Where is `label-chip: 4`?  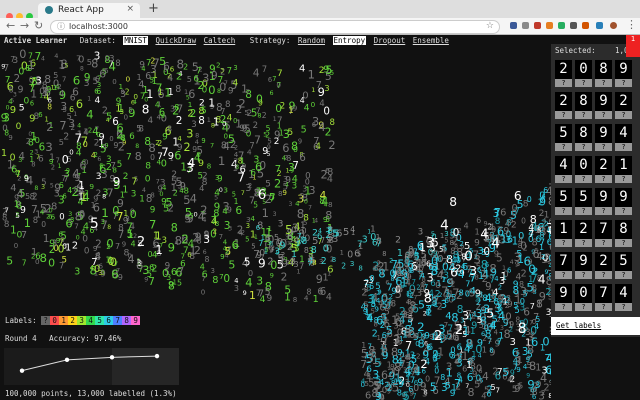 label-chip: 4 is located at coordinates (91, 320).